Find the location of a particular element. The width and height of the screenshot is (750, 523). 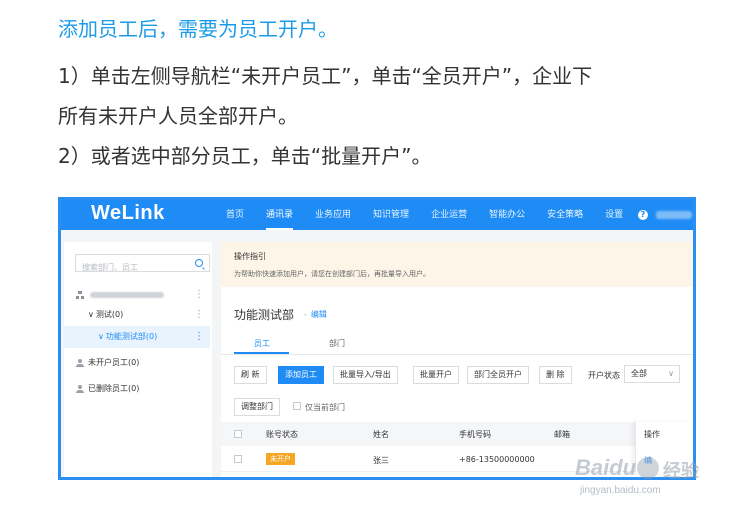

search-input is located at coordinates (131, 267).